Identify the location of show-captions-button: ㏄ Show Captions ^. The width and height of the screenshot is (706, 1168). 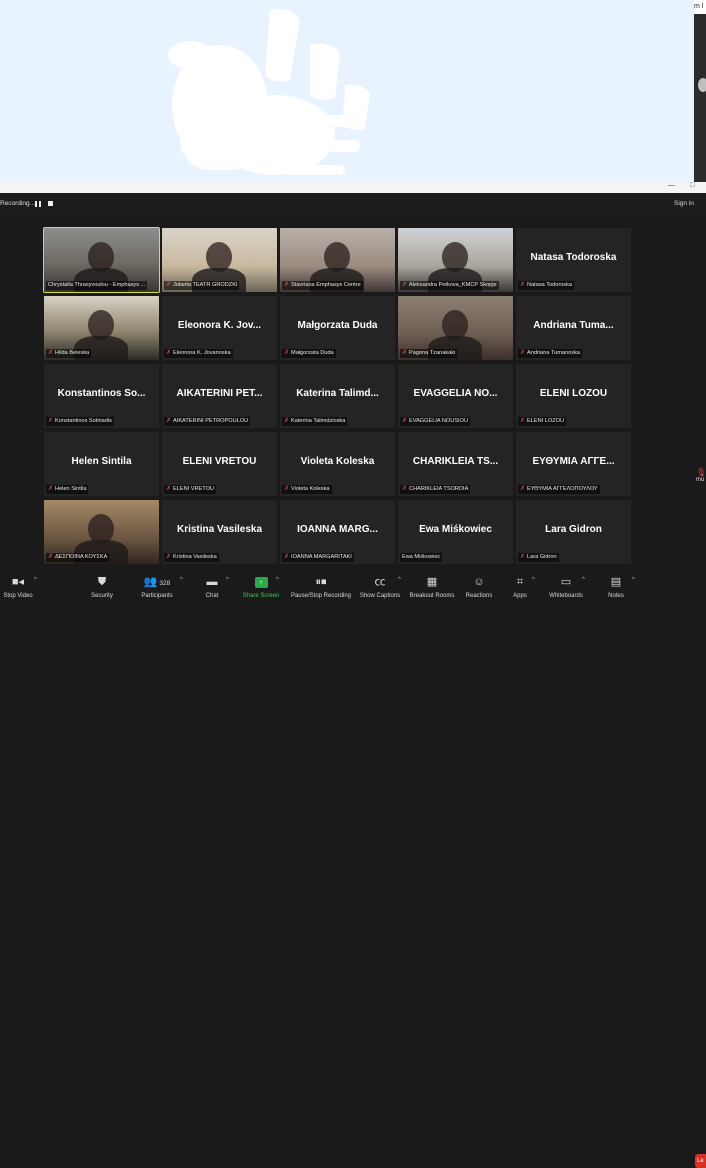
(380, 588).